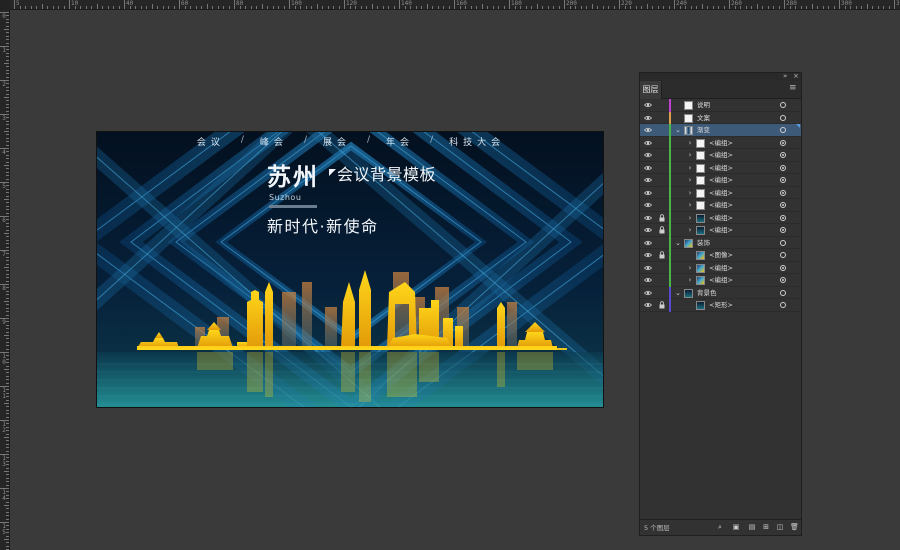  Describe the element at coordinates (720, 105) in the screenshot. I see `layer-row: 说明` at that location.